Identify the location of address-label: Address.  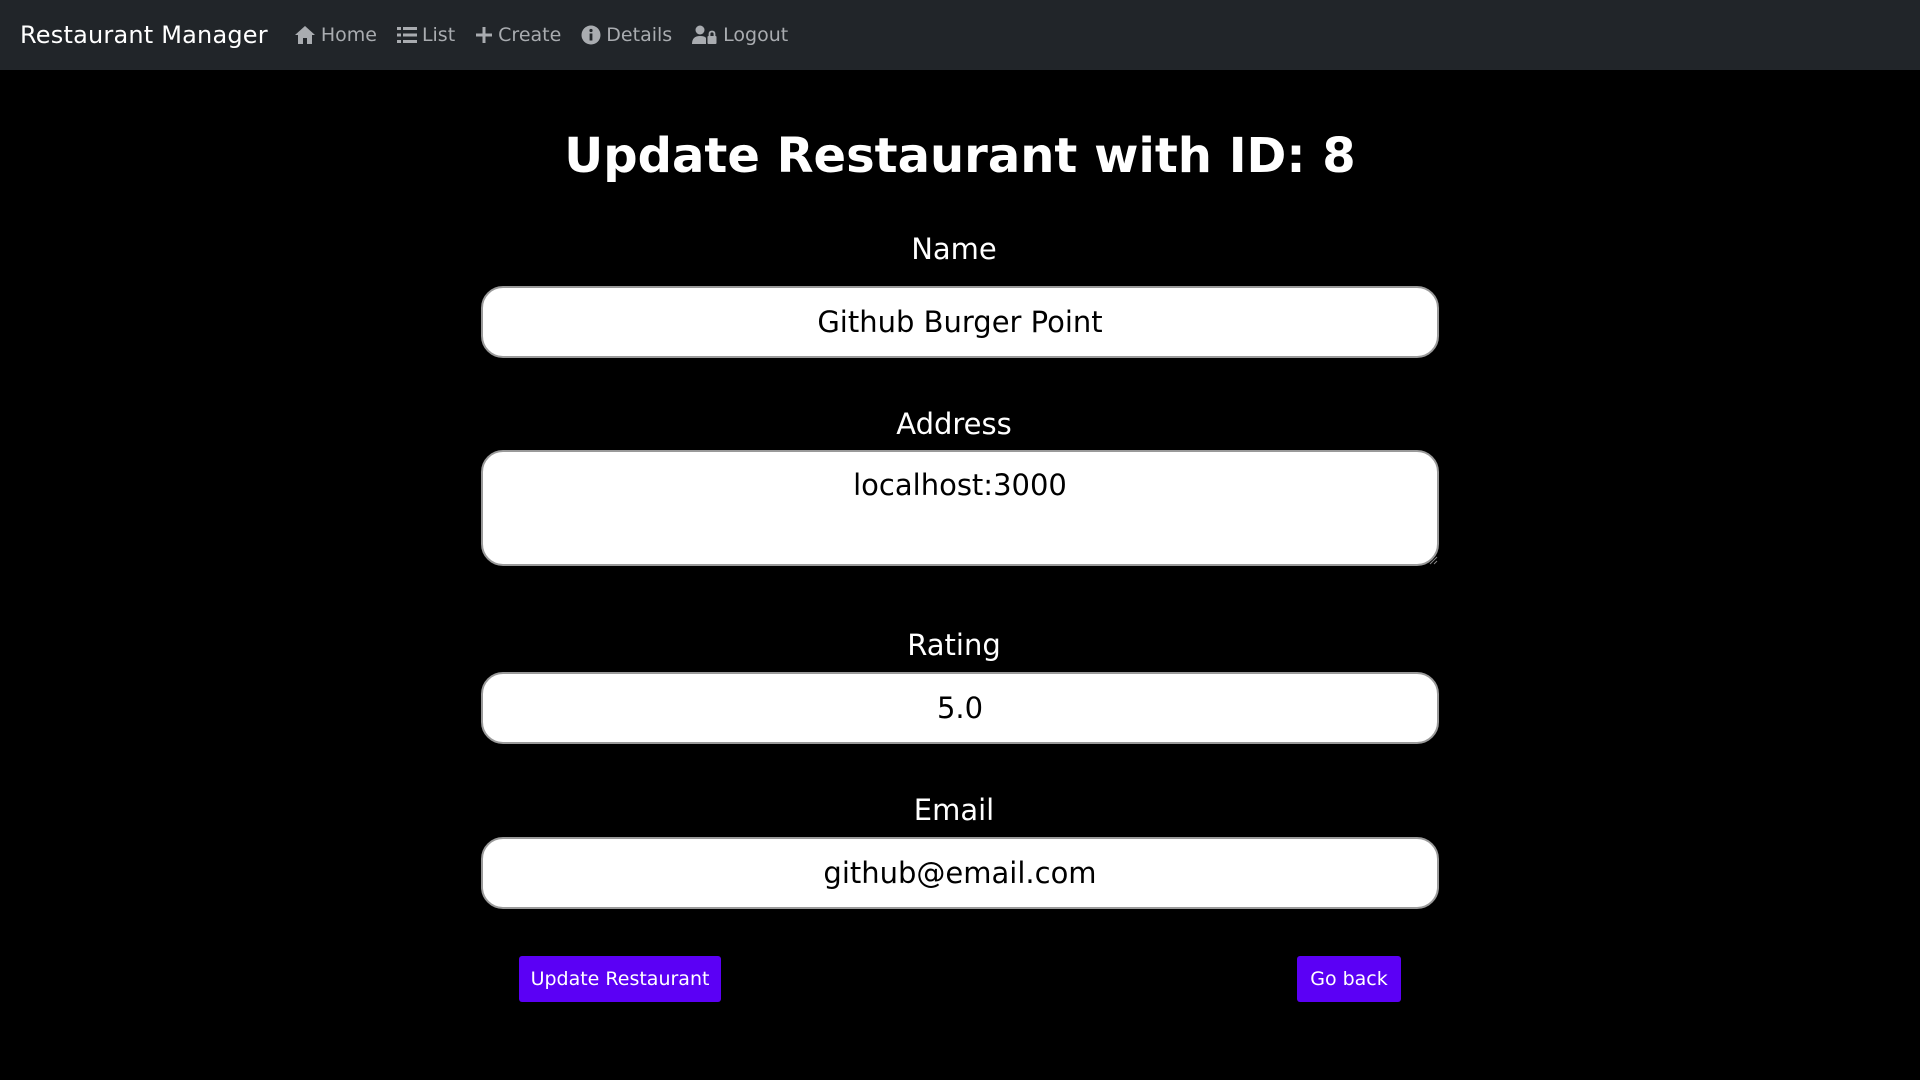
(954, 424).